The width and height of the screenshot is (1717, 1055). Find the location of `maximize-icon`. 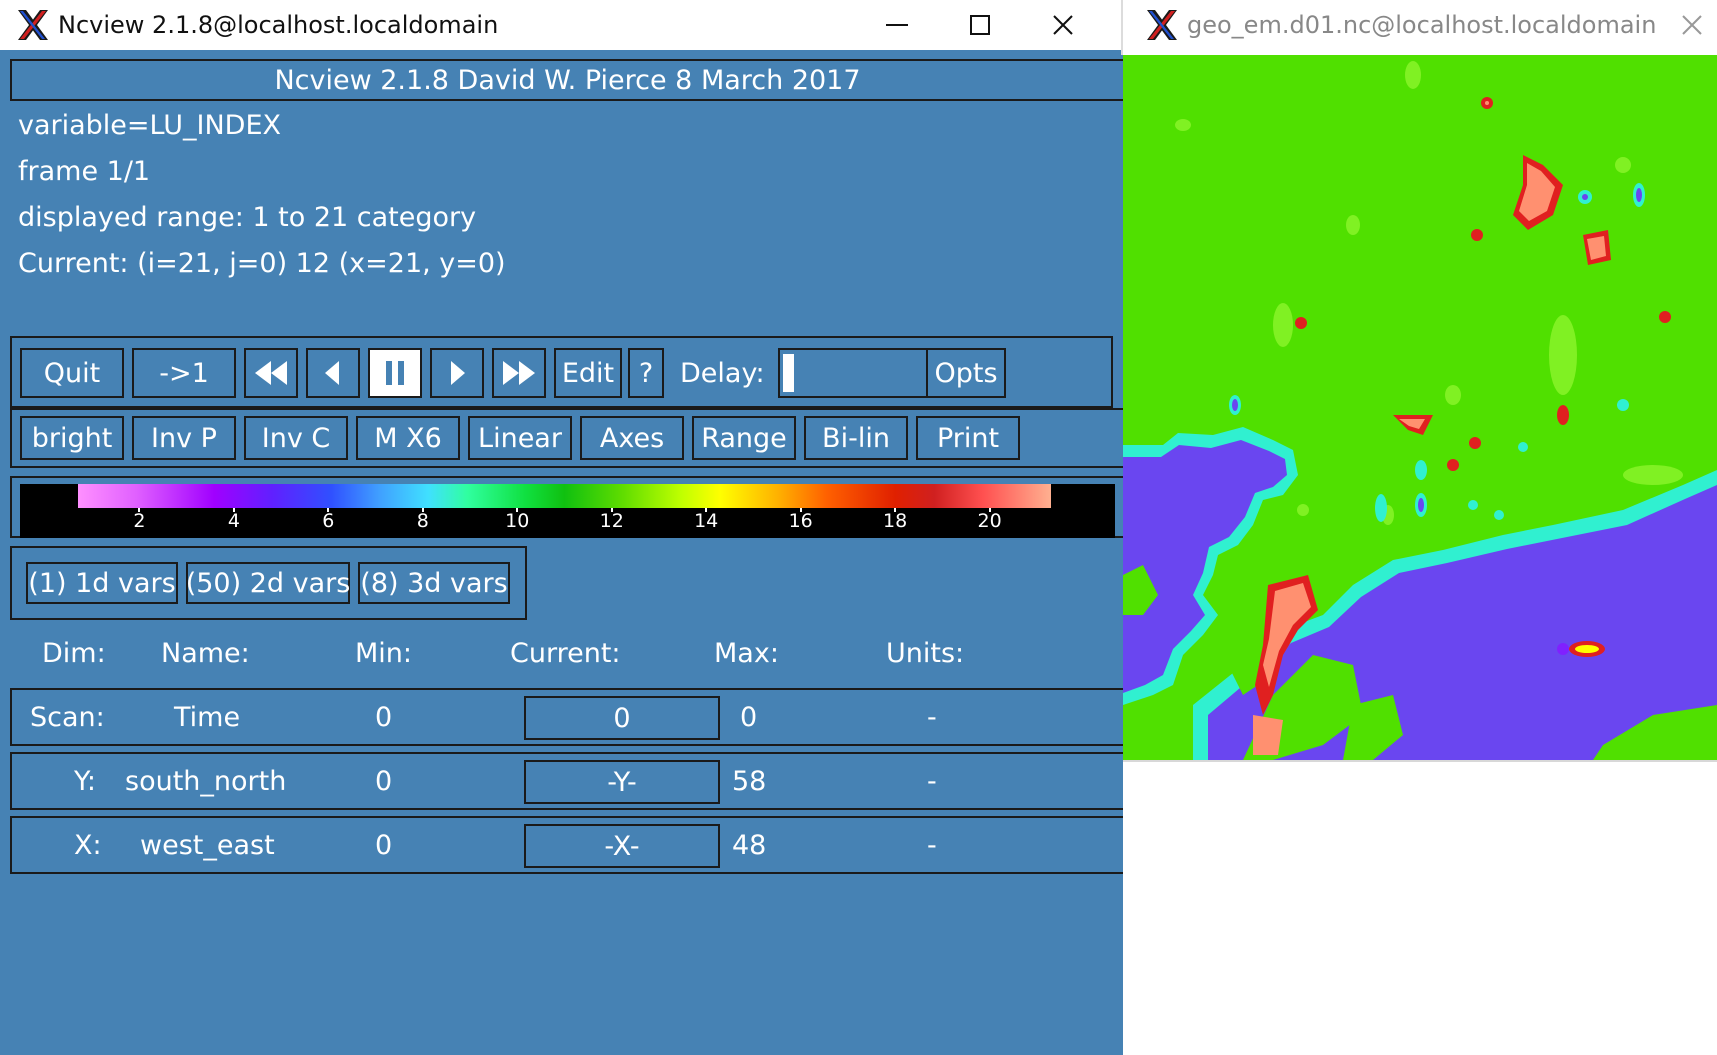

maximize-icon is located at coordinates (980, 25).